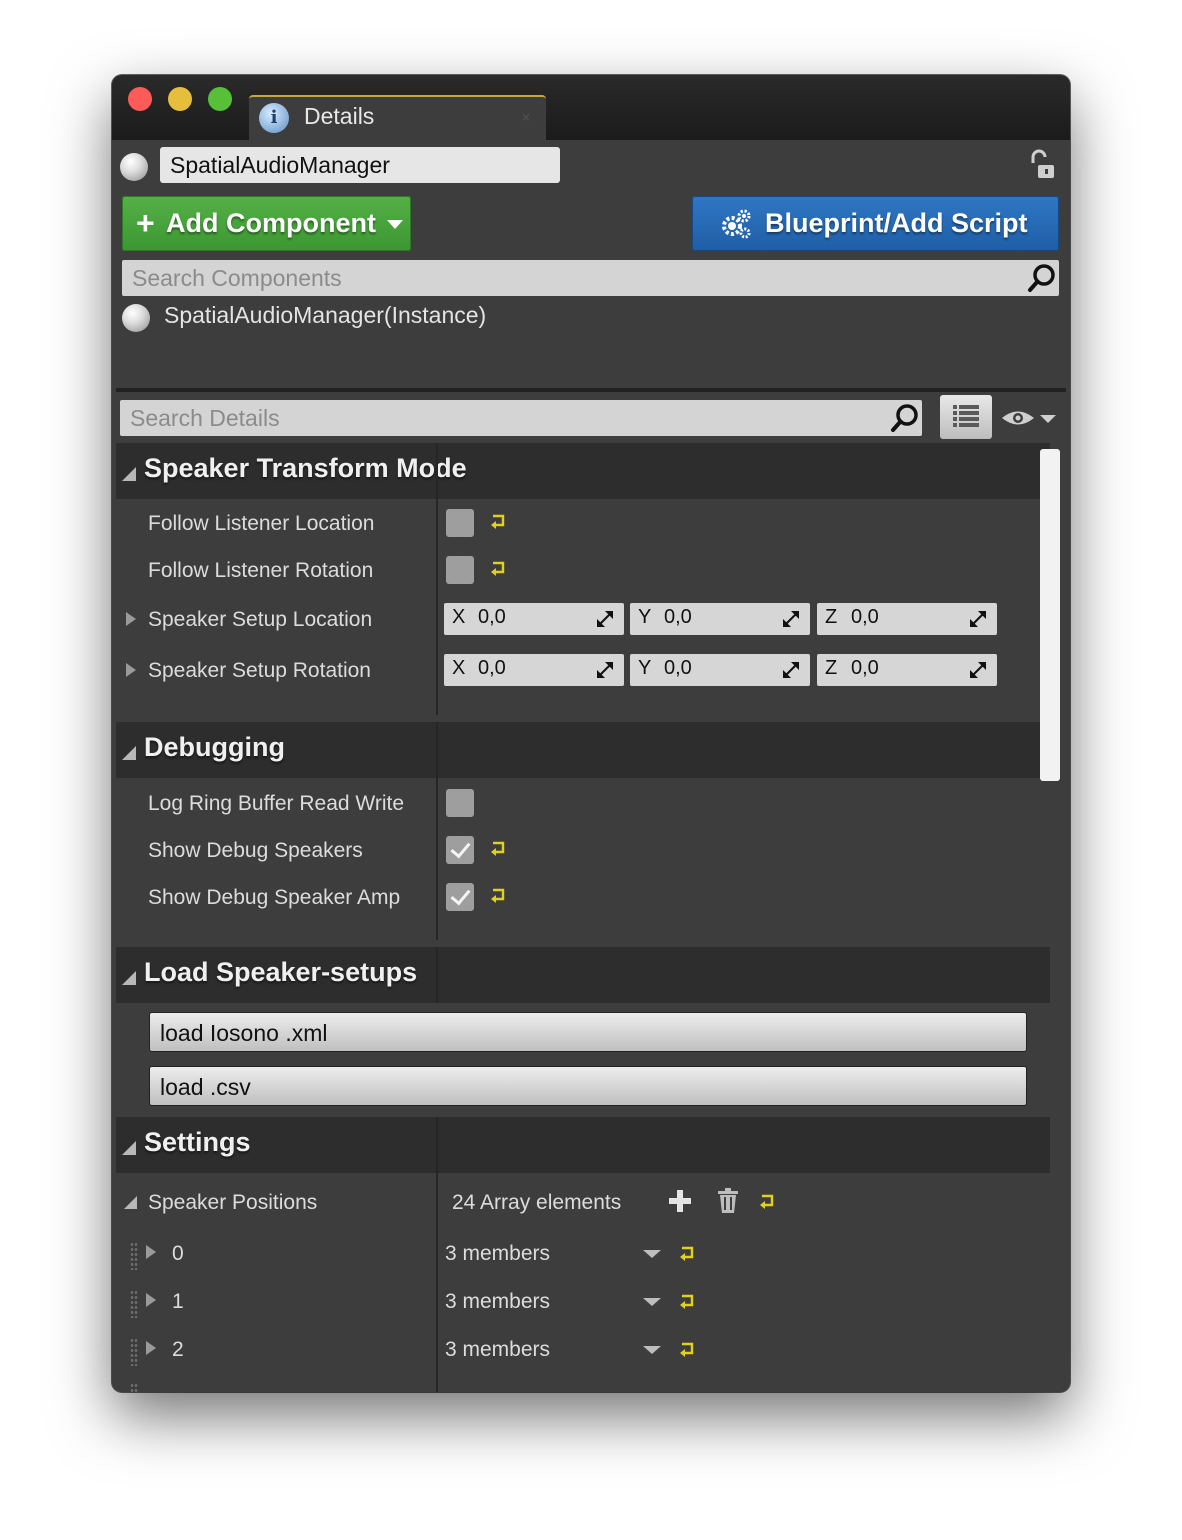 The width and height of the screenshot is (1182, 1540). Describe the element at coordinates (492, 617) in the screenshot. I see `location-x-value: 0,0` at that location.